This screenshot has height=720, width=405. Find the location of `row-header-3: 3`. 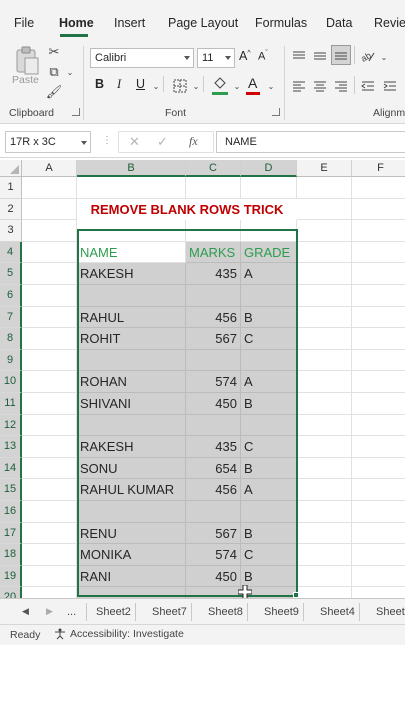

row-header-3: 3 is located at coordinates (11, 231).